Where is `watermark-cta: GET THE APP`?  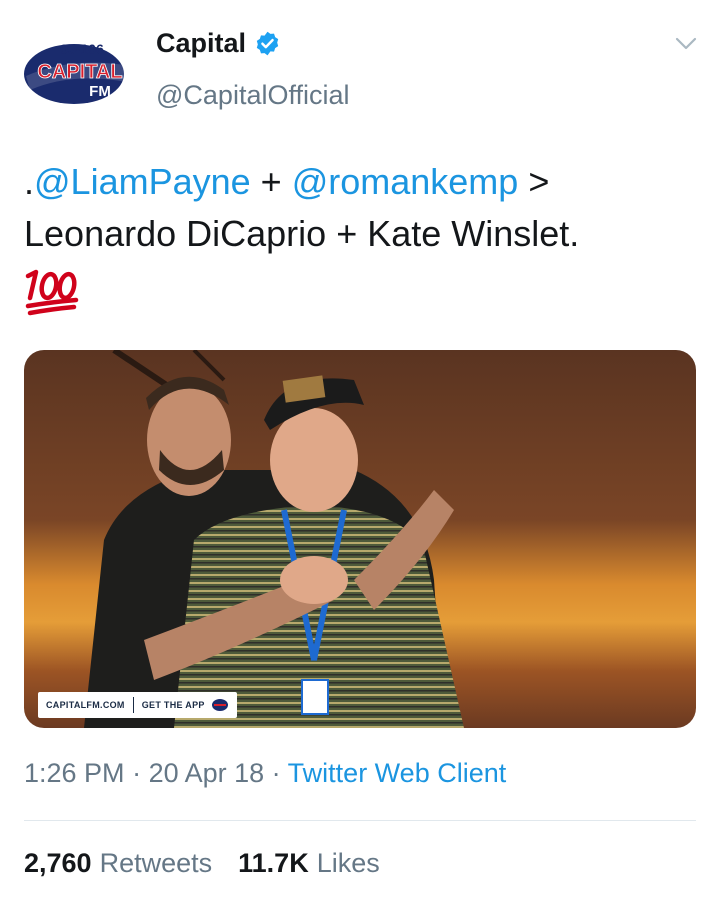
watermark-cta: GET THE APP is located at coordinates (173, 705).